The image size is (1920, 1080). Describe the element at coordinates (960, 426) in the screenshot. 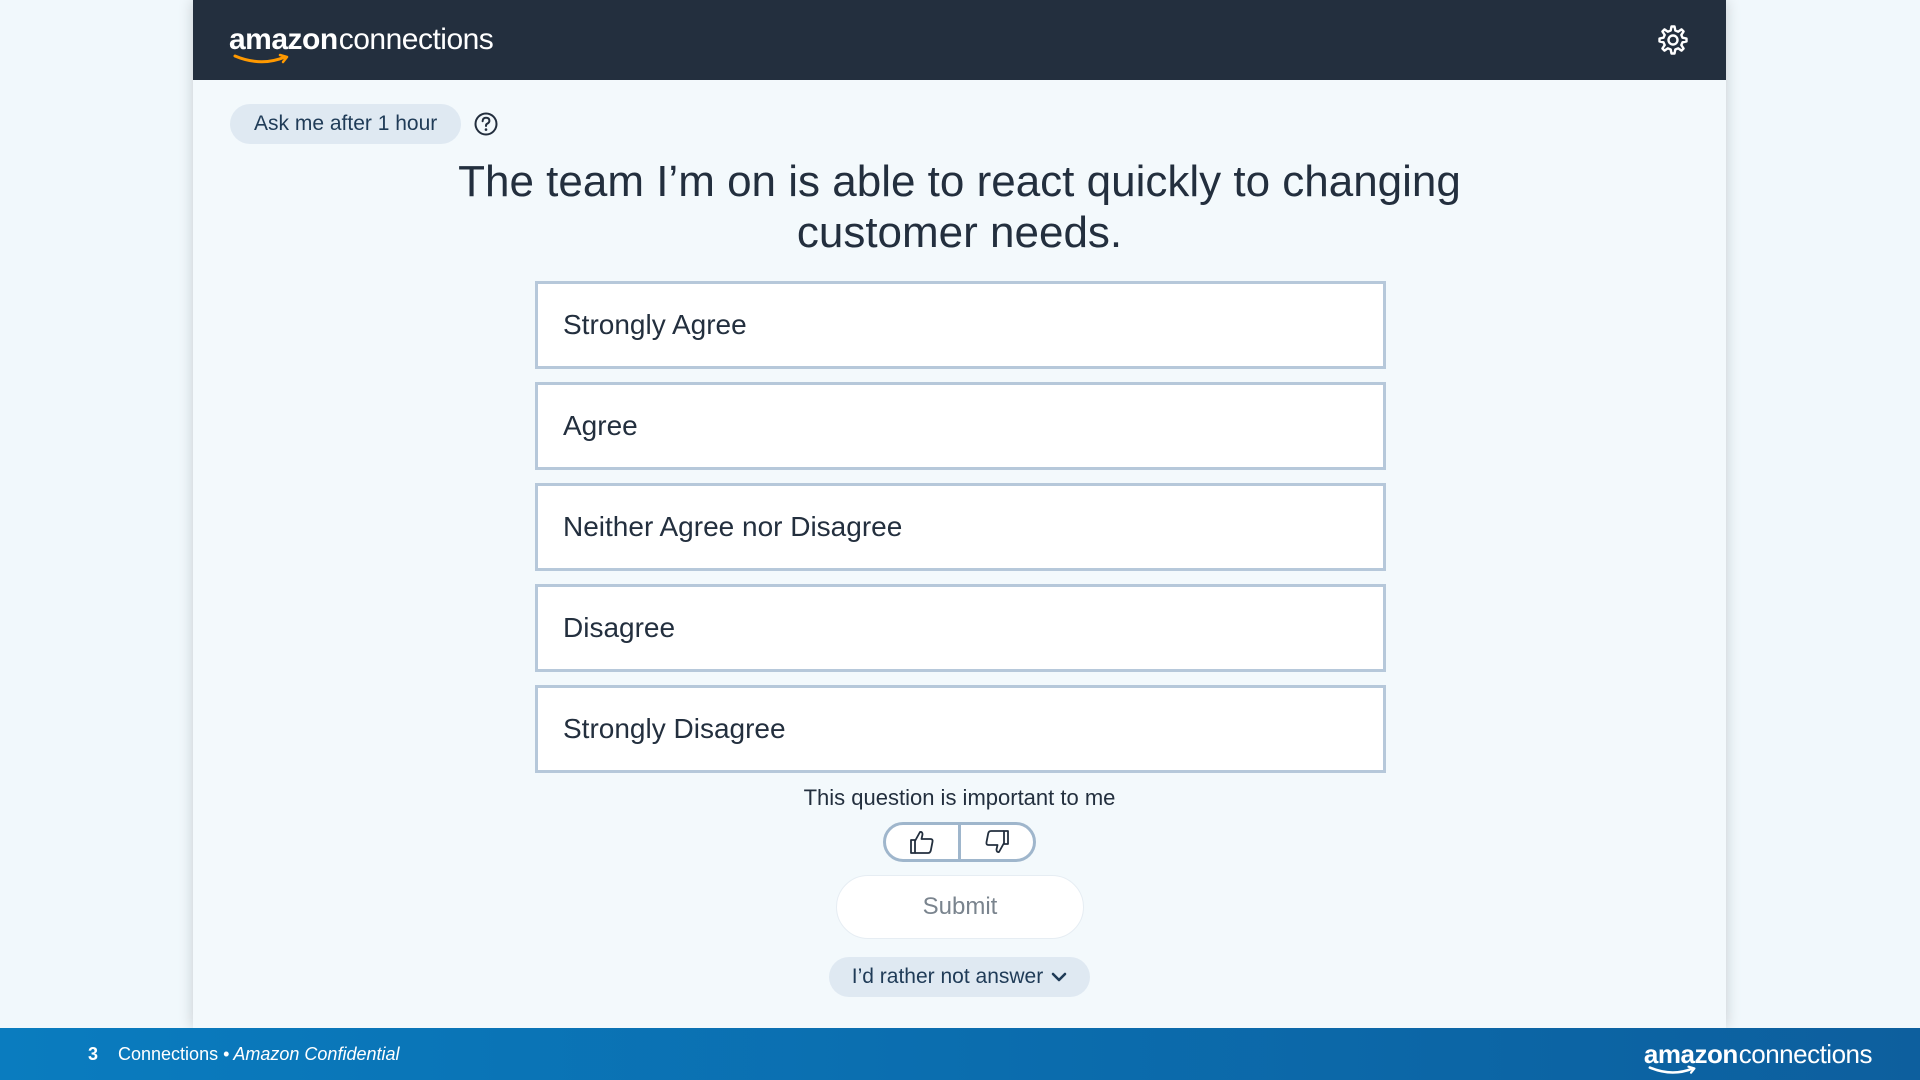

I see `option-agree: Agree` at that location.